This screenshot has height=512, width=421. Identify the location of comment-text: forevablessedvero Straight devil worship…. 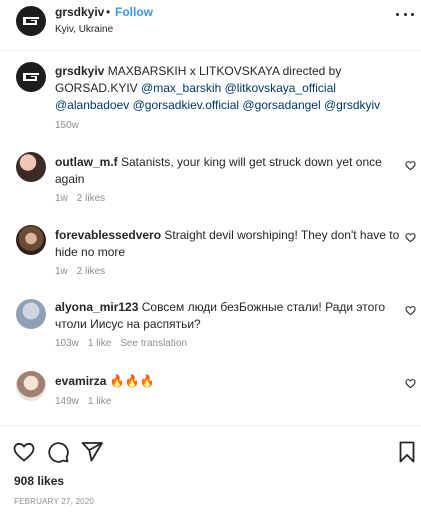
(227, 244).